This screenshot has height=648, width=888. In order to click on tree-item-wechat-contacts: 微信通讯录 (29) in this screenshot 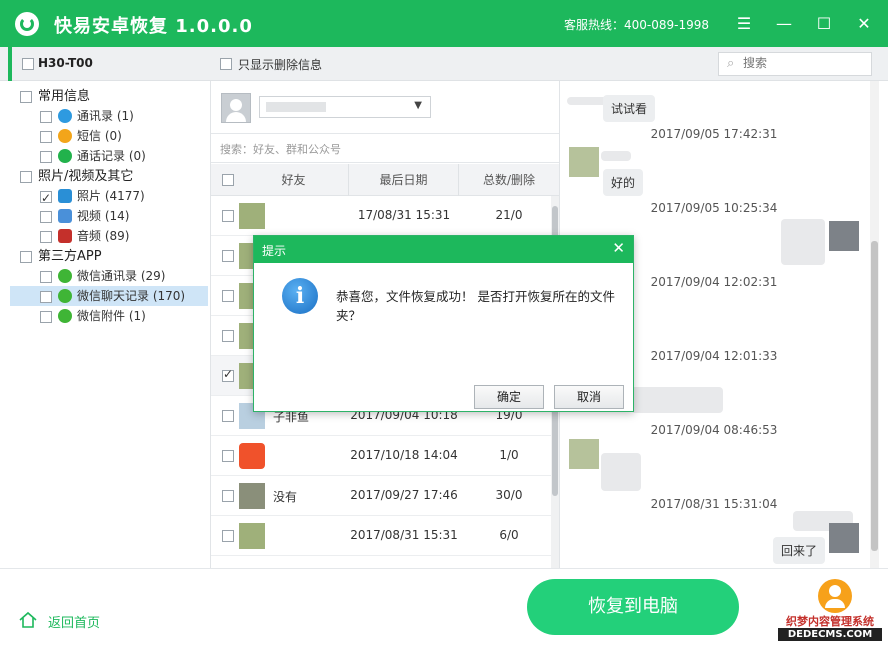, I will do `click(102, 276)`.